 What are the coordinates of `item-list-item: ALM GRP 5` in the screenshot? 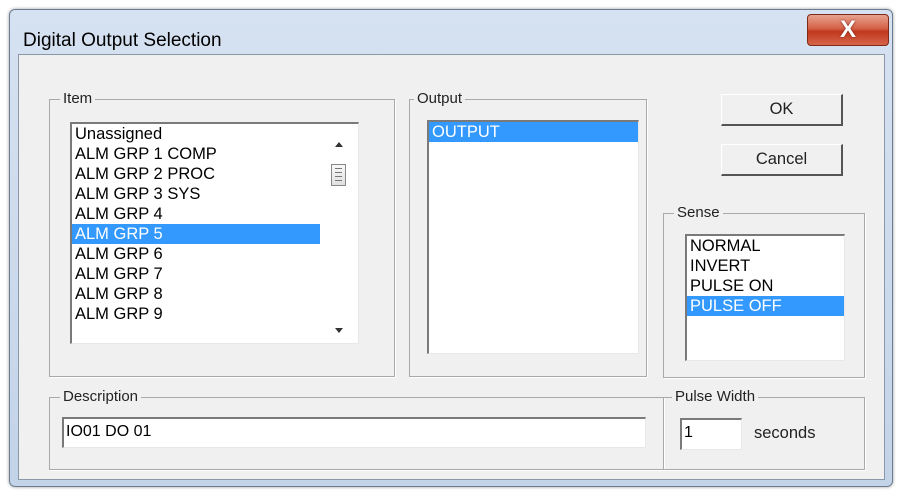 It's located at (196, 234).